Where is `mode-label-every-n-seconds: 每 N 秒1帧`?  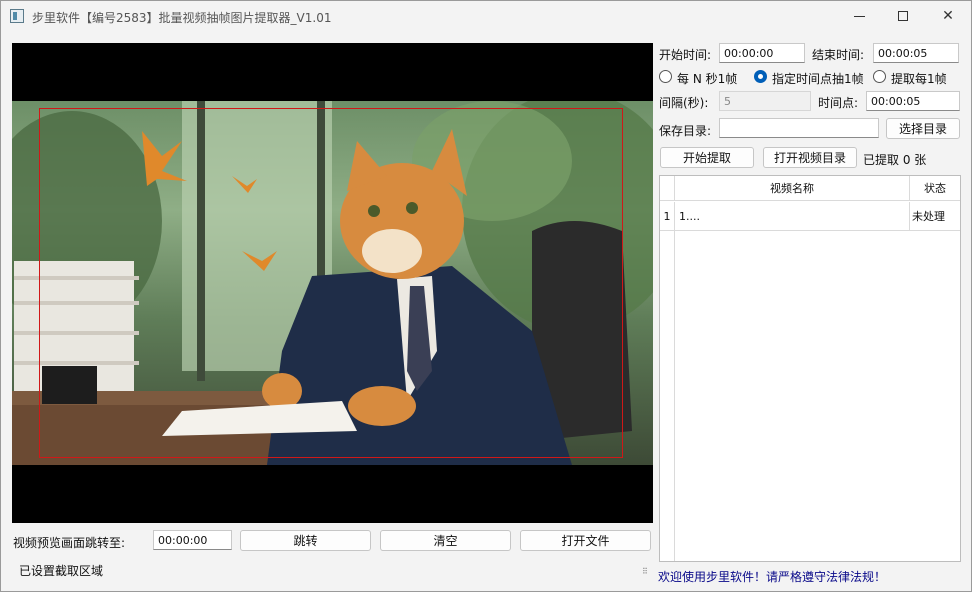 mode-label-every-n-seconds: 每 N 秒1帧 is located at coordinates (707, 79).